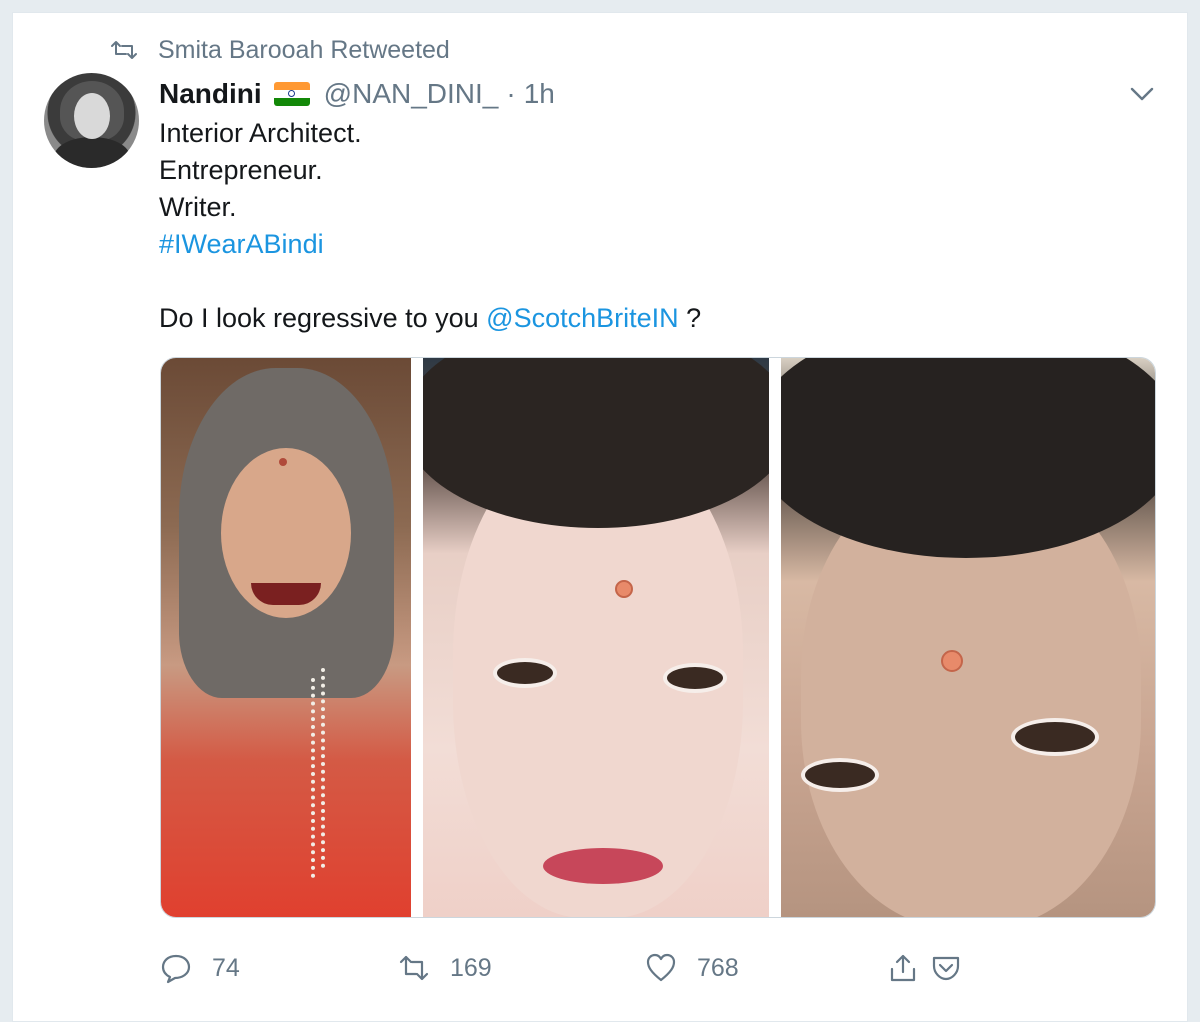 Image resolution: width=1200 pixels, height=1022 pixels. Describe the element at coordinates (903, 968) in the screenshot. I see `share-icon` at that location.